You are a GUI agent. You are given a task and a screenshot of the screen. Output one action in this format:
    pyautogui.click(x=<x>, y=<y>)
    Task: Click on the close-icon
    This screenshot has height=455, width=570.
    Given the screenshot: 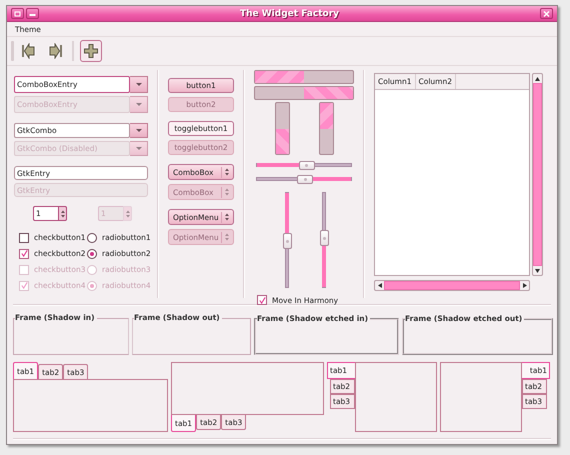 What is the action you would take?
    pyautogui.click(x=546, y=13)
    